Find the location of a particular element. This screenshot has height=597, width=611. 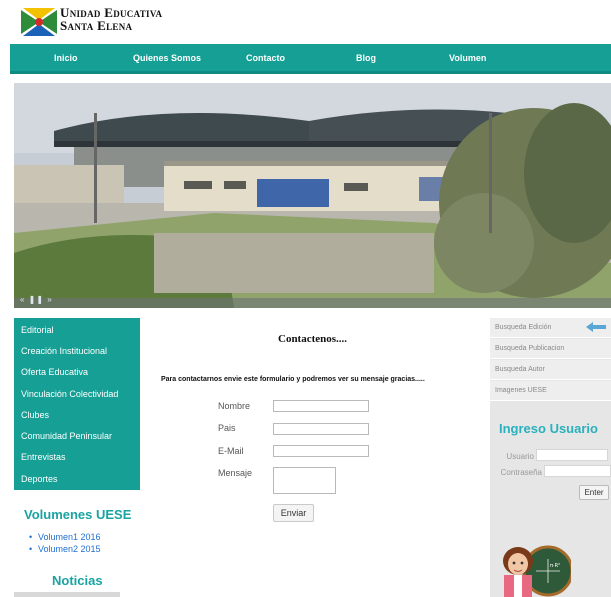

message-textarea is located at coordinates (304, 480).